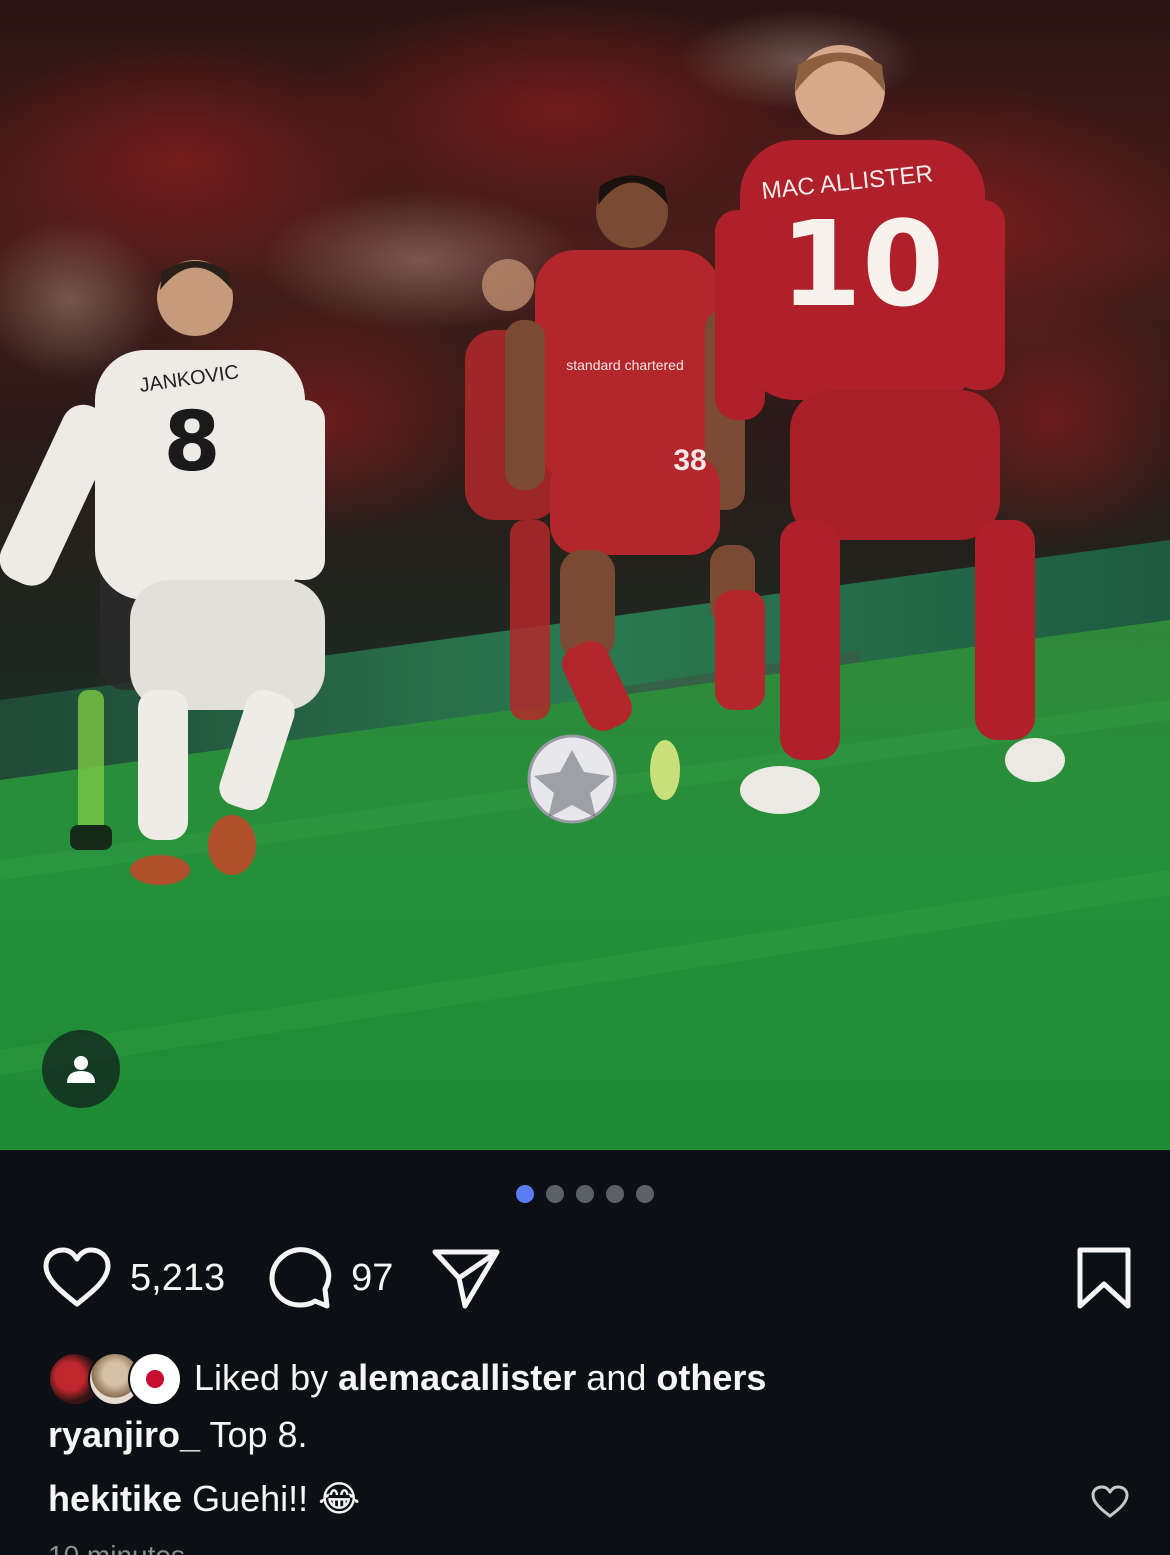 This screenshot has width=1170, height=1555. Describe the element at coordinates (115, 1498) in the screenshot. I see `comment-username: hekitike` at that location.